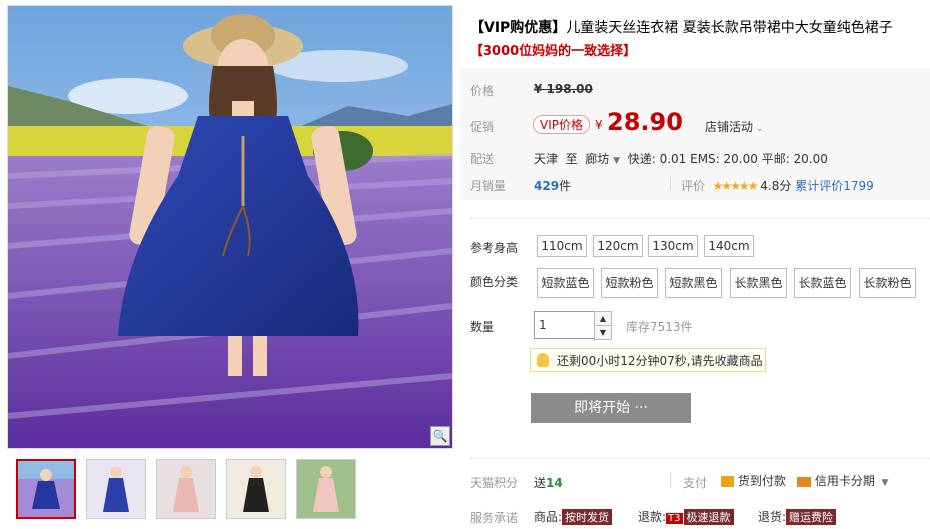  Describe the element at coordinates (834, 186) in the screenshot. I see `total-reviews-link: 累计评价1799` at that location.